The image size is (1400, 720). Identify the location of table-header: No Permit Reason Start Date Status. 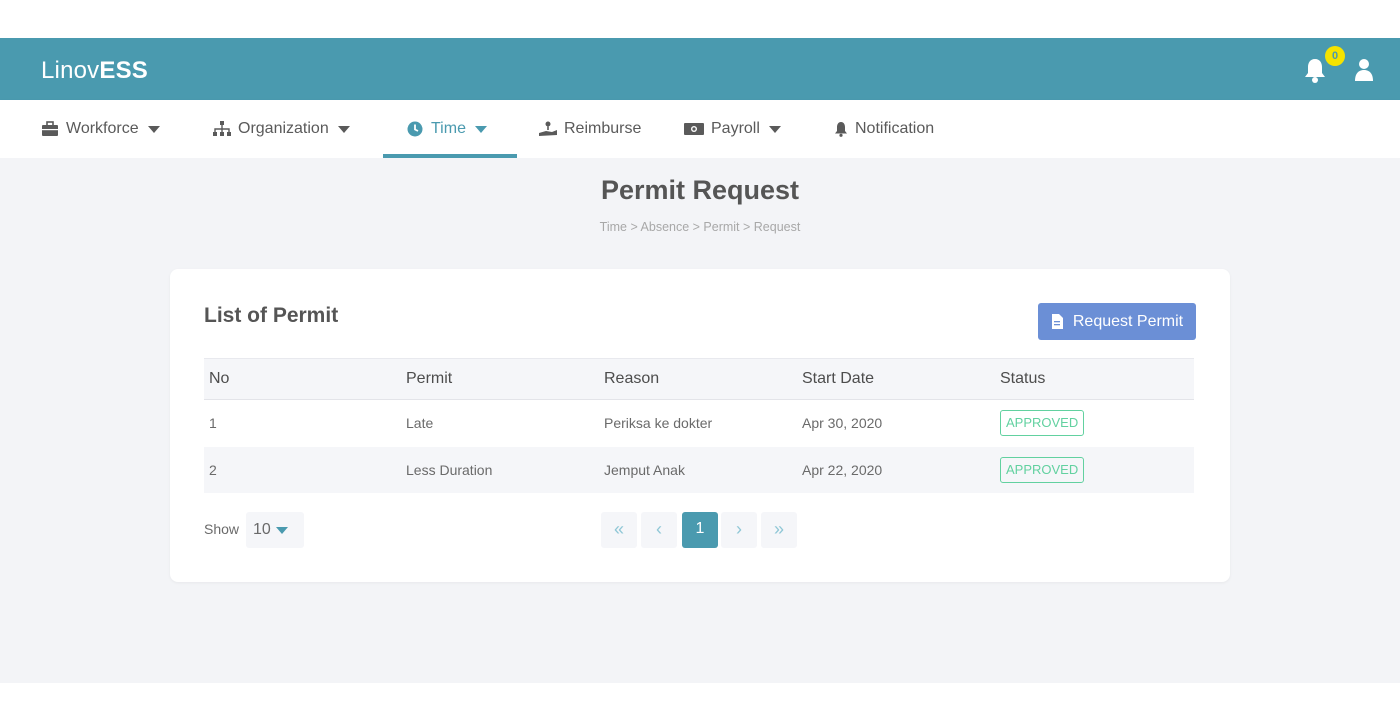
(699, 379).